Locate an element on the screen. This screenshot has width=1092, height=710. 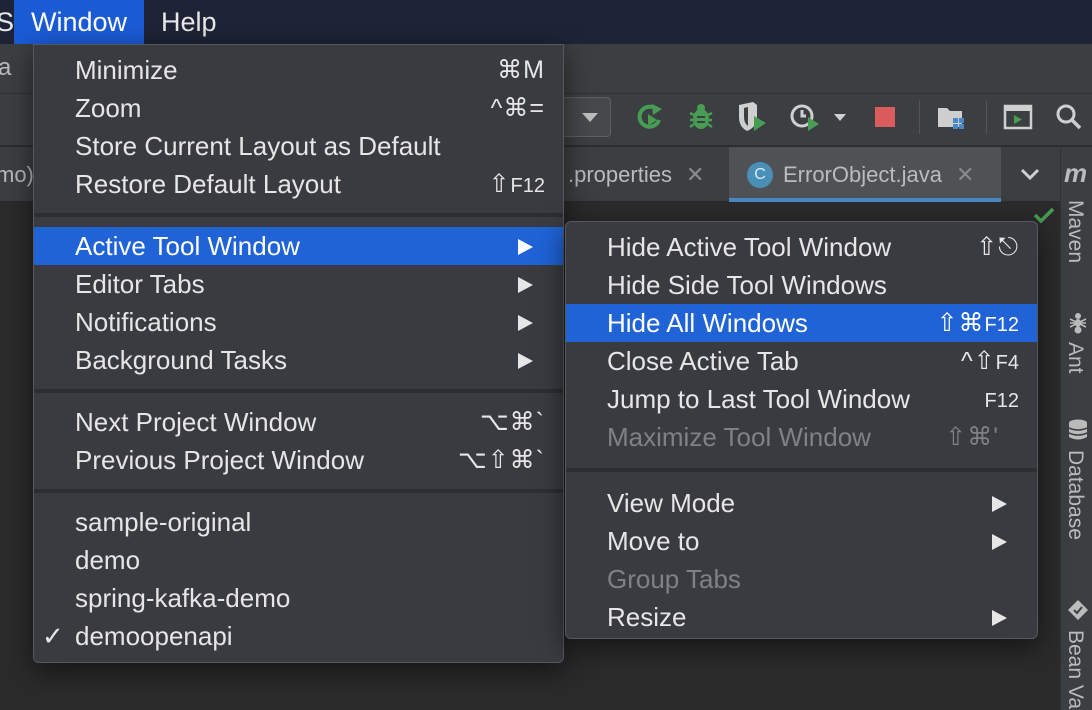
menu-item-label: Group Tabs is located at coordinates (674, 579).